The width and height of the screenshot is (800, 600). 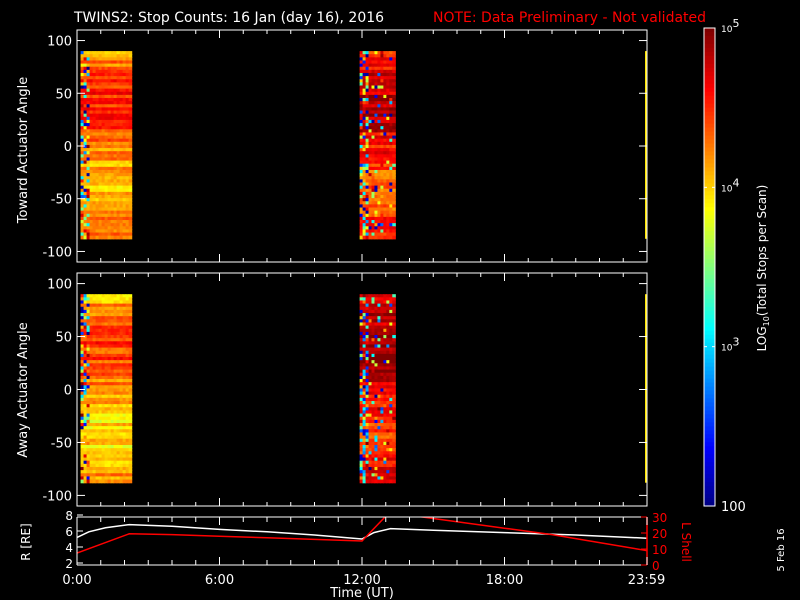 What do you see at coordinates (69, 564) in the screenshot?
I see `ytick-left-label: 2` at bounding box center [69, 564].